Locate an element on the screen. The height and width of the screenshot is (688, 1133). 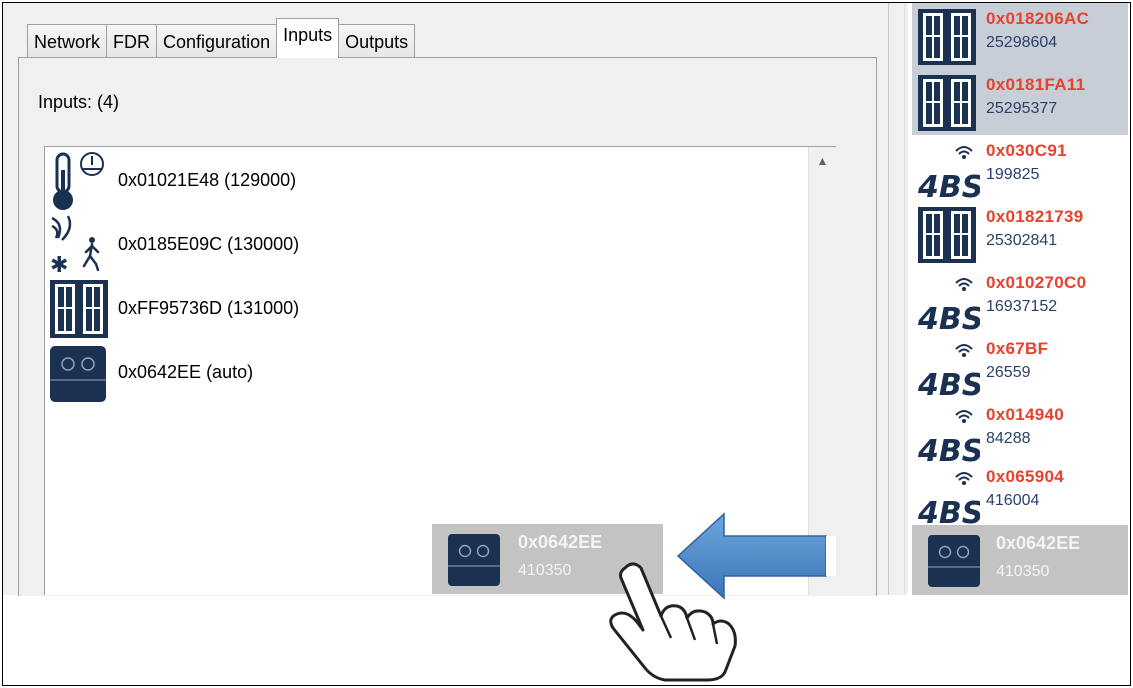
device-item: 0x018206AC 25298604 is located at coordinates (1020, 36).